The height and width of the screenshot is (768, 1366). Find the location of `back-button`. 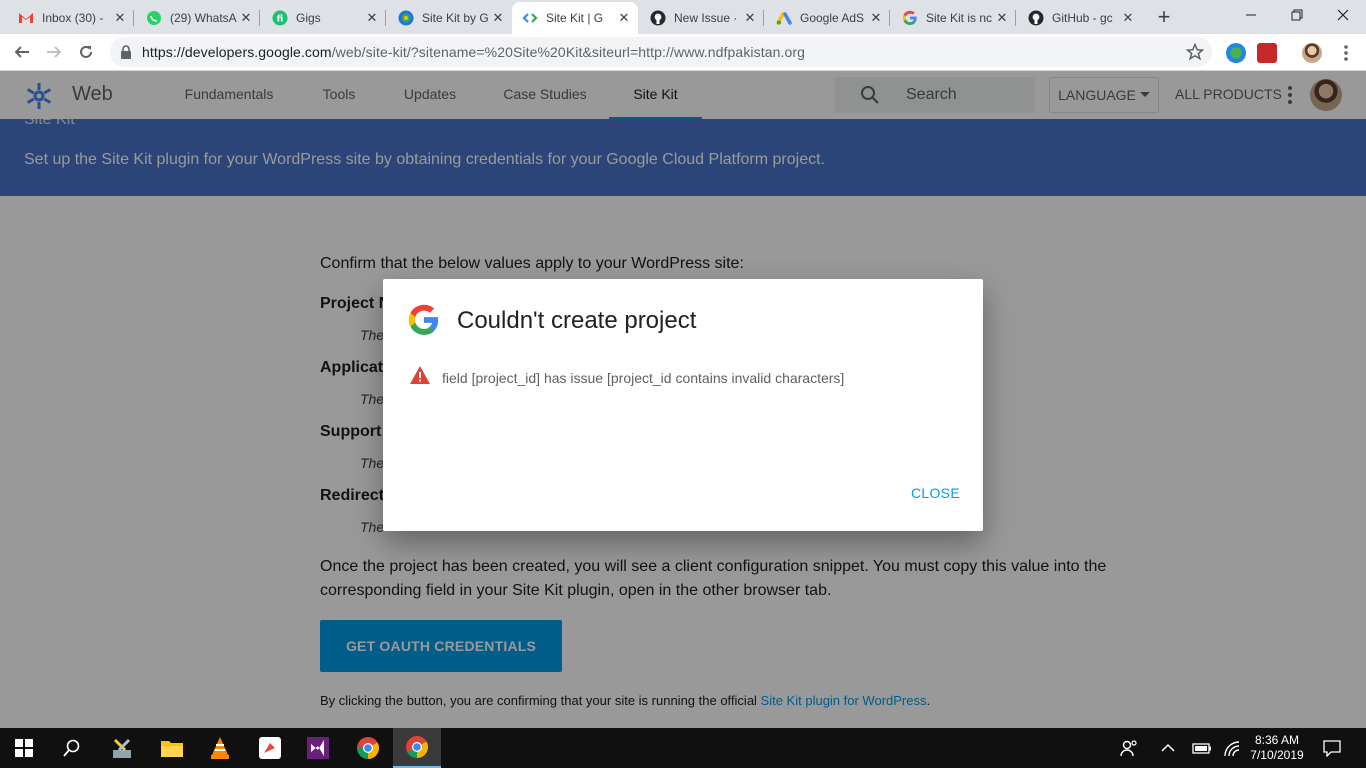

back-button is located at coordinates (22, 52).